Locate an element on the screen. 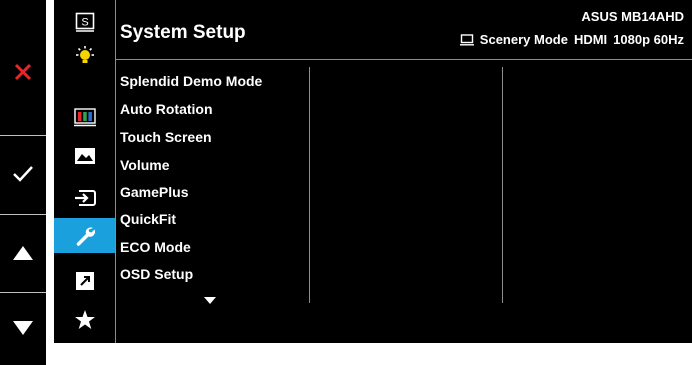 The width and height of the screenshot is (692, 365). svg-text: S is located at coordinates (84, 22).